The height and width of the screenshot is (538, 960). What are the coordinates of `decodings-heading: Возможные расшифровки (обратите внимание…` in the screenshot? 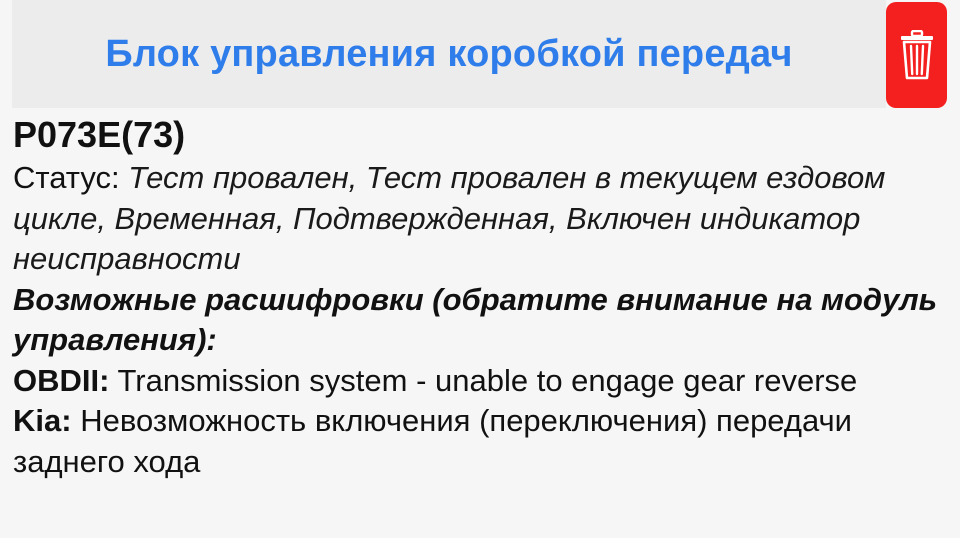 It's located at (475, 319).